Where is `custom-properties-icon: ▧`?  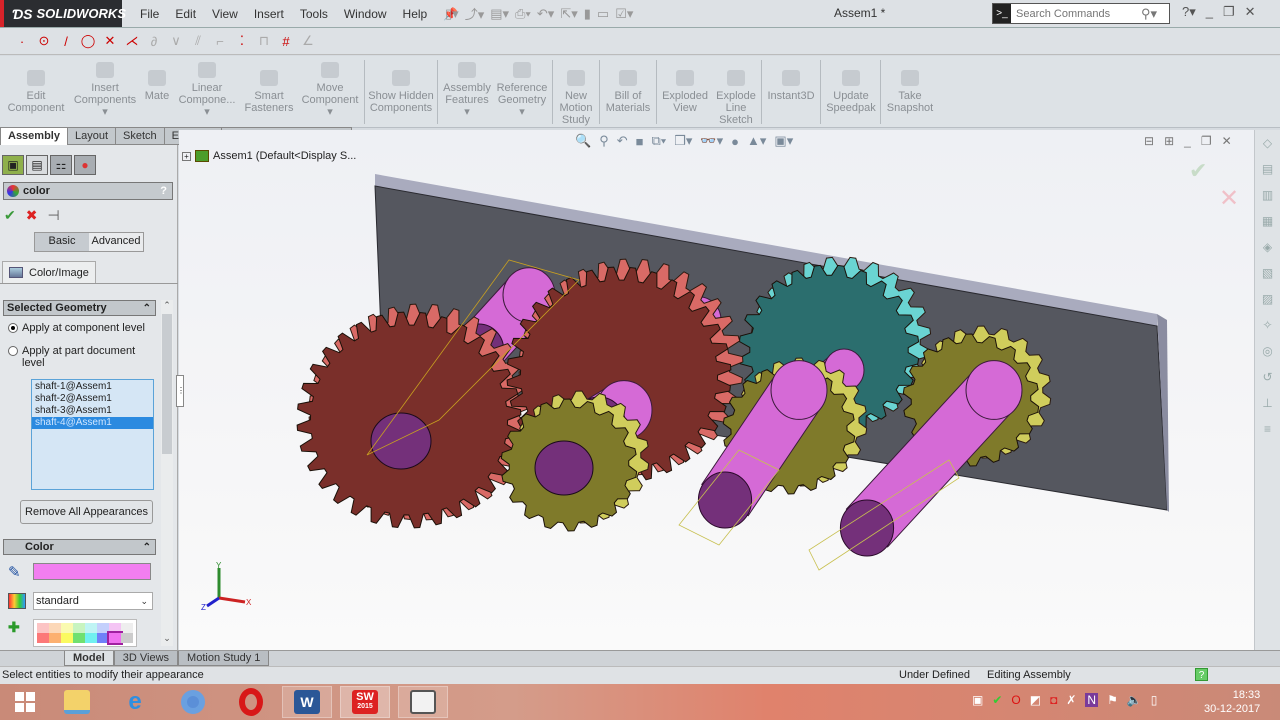
custom-properties-icon: ▧ is located at coordinates (1267, 273).